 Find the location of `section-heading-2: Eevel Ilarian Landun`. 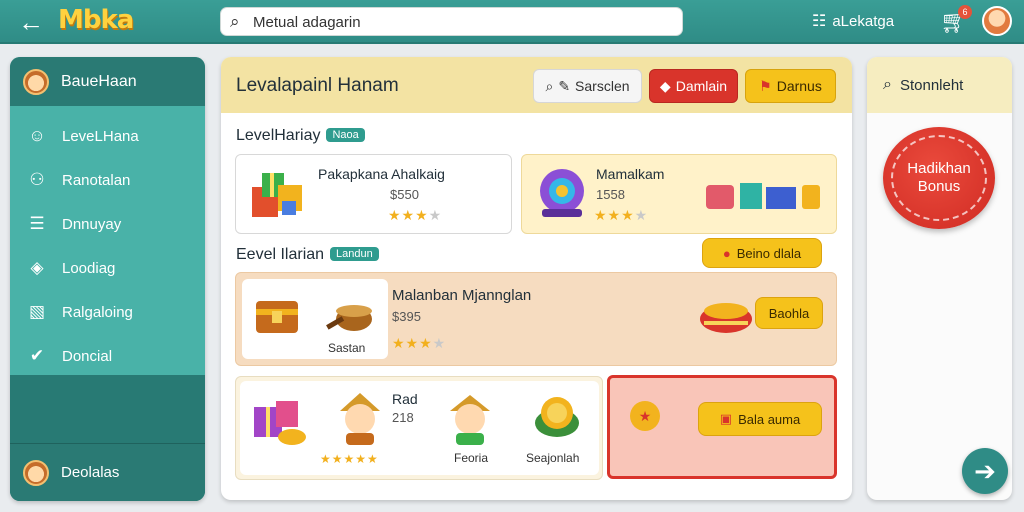

section-heading-2: Eevel Ilarian Landun is located at coordinates (307, 255).